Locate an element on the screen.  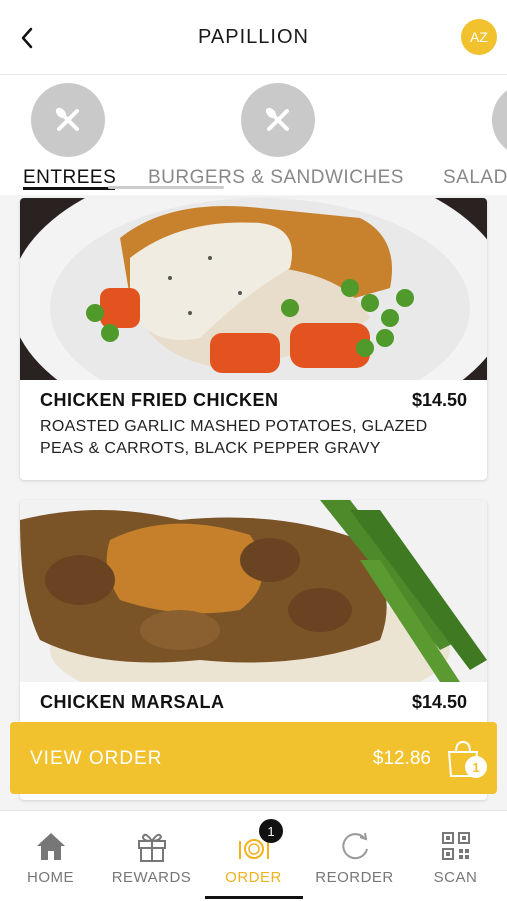
tab-entrees: ENTREES is located at coordinates (69, 178).